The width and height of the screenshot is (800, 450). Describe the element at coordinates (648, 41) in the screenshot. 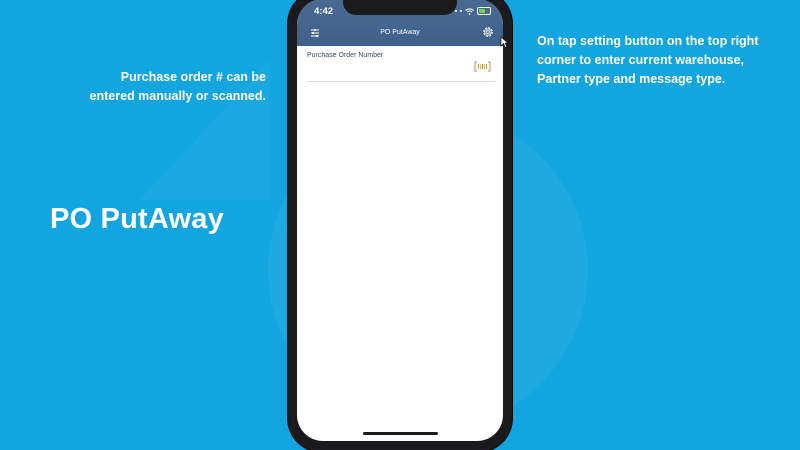

I see `caption-right-line: On tap setting button on the top right` at that location.